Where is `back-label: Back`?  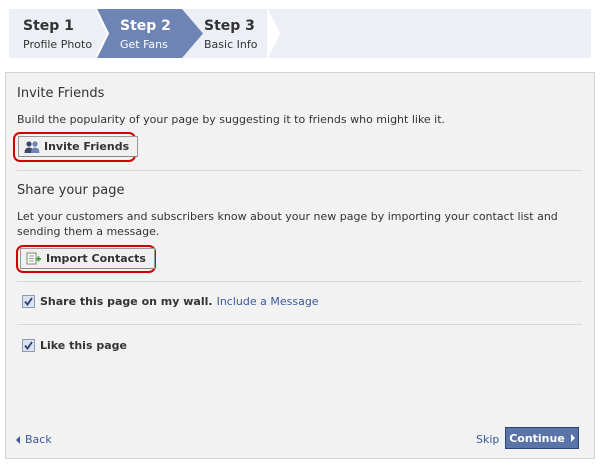
back-label: Back is located at coordinates (38, 439).